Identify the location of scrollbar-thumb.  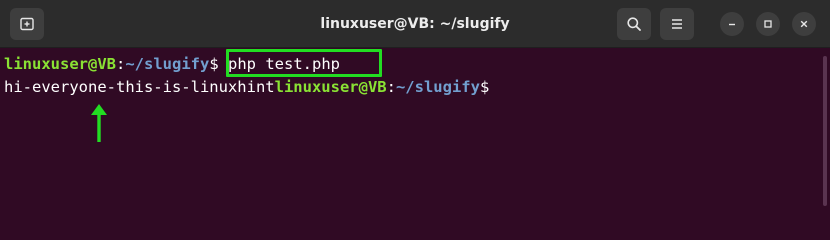
(825, 131).